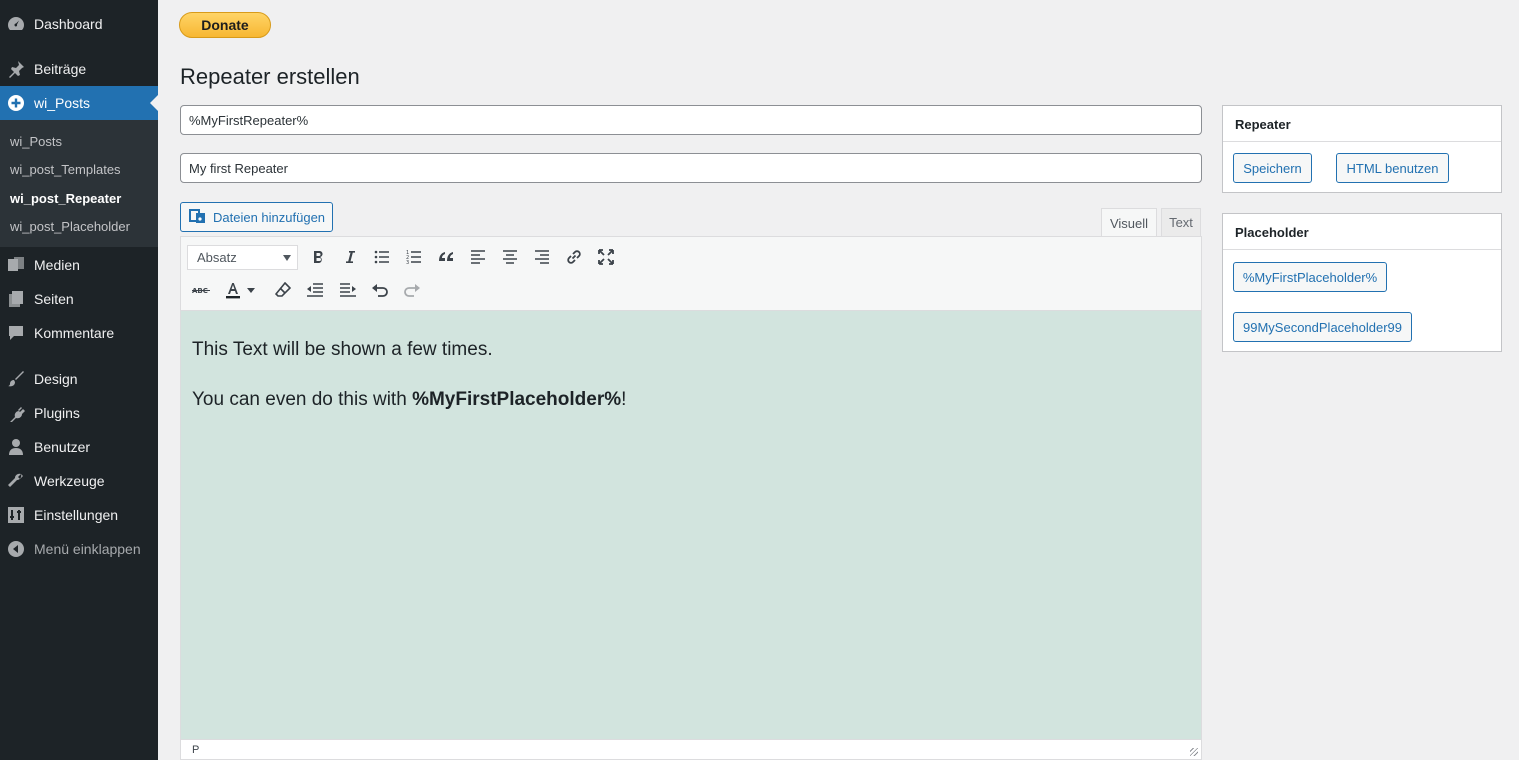 The width and height of the screenshot is (1519, 760). What do you see at coordinates (70, 226) in the screenshot?
I see `submenu-item-placeholder: wi_post_Placeholder` at bounding box center [70, 226].